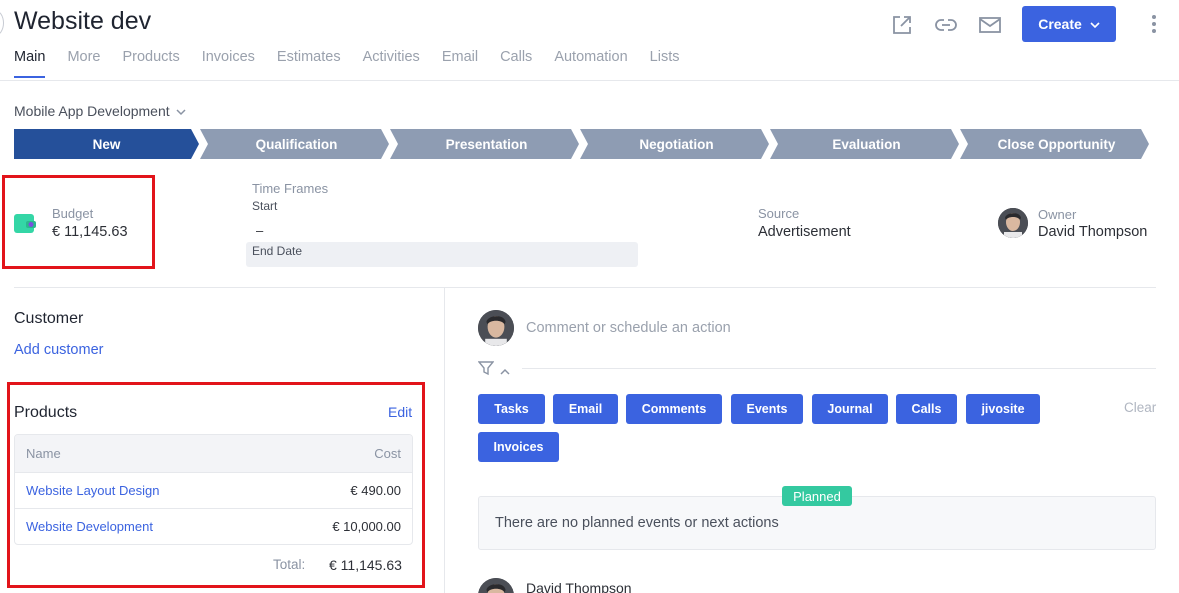 The image size is (1179, 593). I want to click on stage-negotiation: Negotiation, so click(676, 144).